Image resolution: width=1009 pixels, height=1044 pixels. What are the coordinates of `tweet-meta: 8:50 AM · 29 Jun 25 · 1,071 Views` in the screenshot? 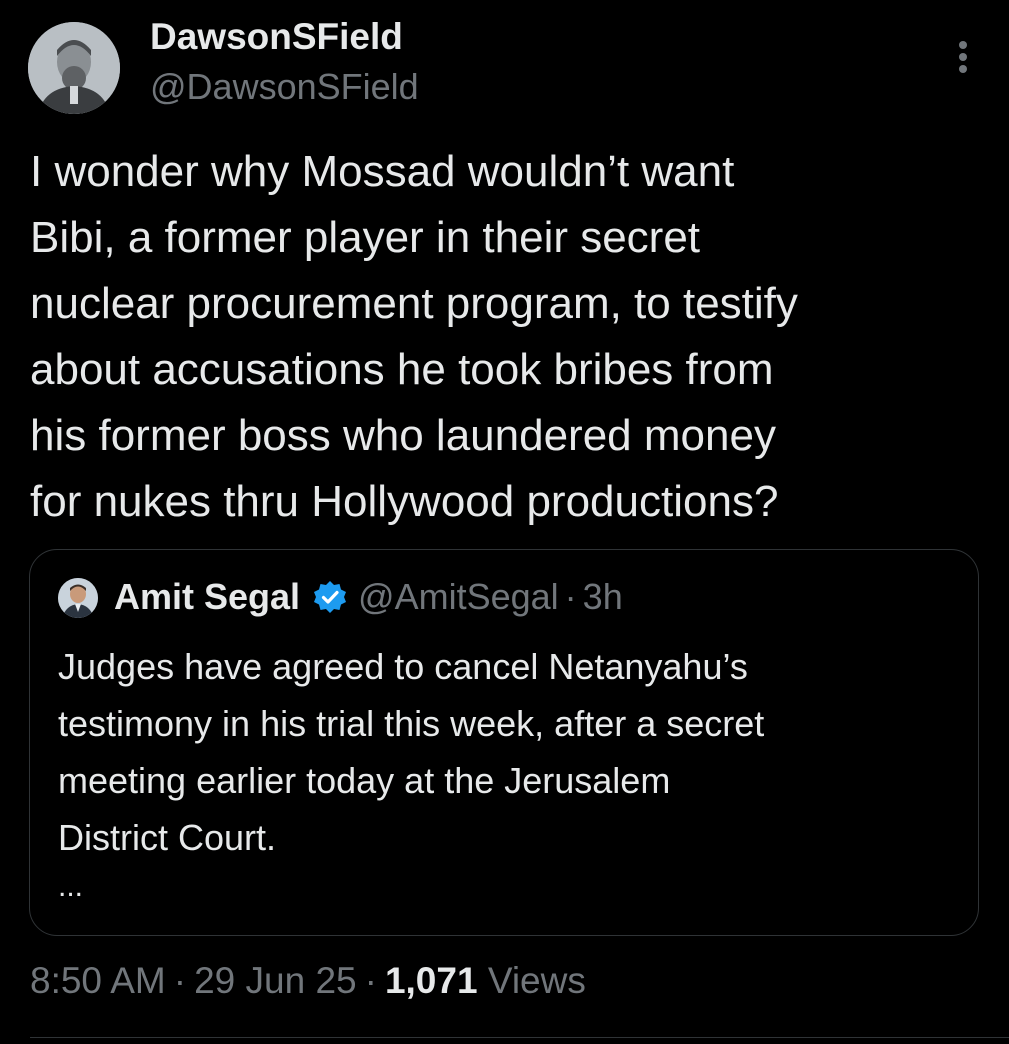 It's located at (308, 981).